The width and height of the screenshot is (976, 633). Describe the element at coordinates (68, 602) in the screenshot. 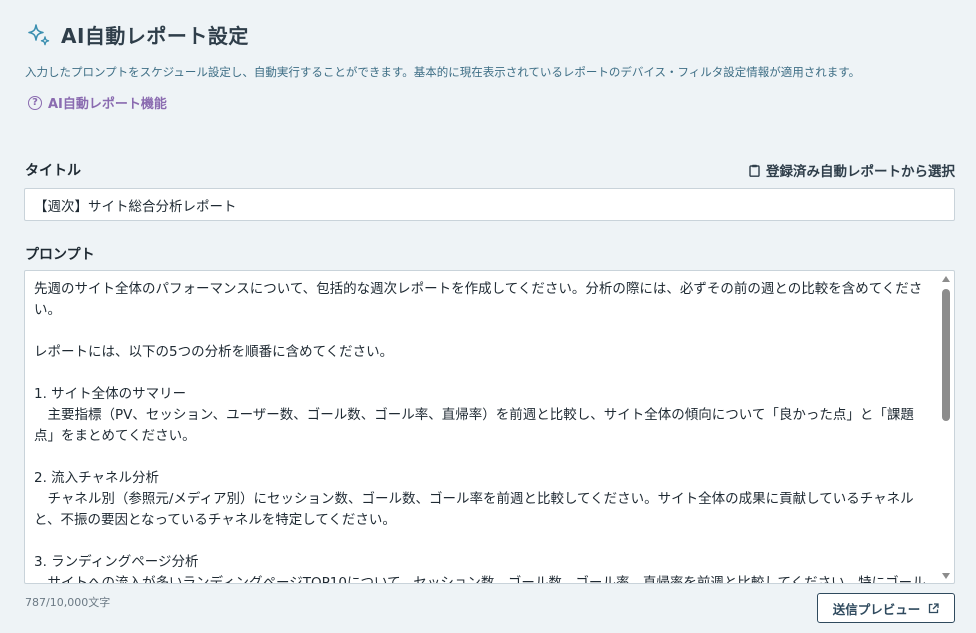

I see `prompt-char-count: 787/10,000文字` at that location.